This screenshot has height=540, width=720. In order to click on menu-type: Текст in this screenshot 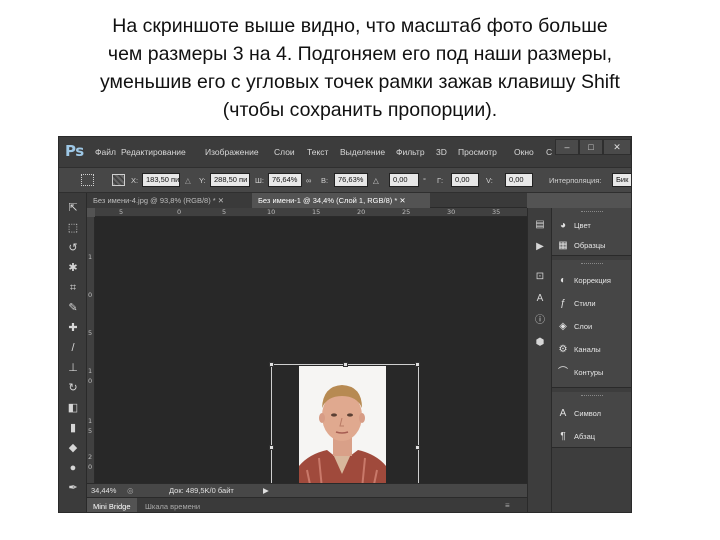, I will do `click(317, 152)`.